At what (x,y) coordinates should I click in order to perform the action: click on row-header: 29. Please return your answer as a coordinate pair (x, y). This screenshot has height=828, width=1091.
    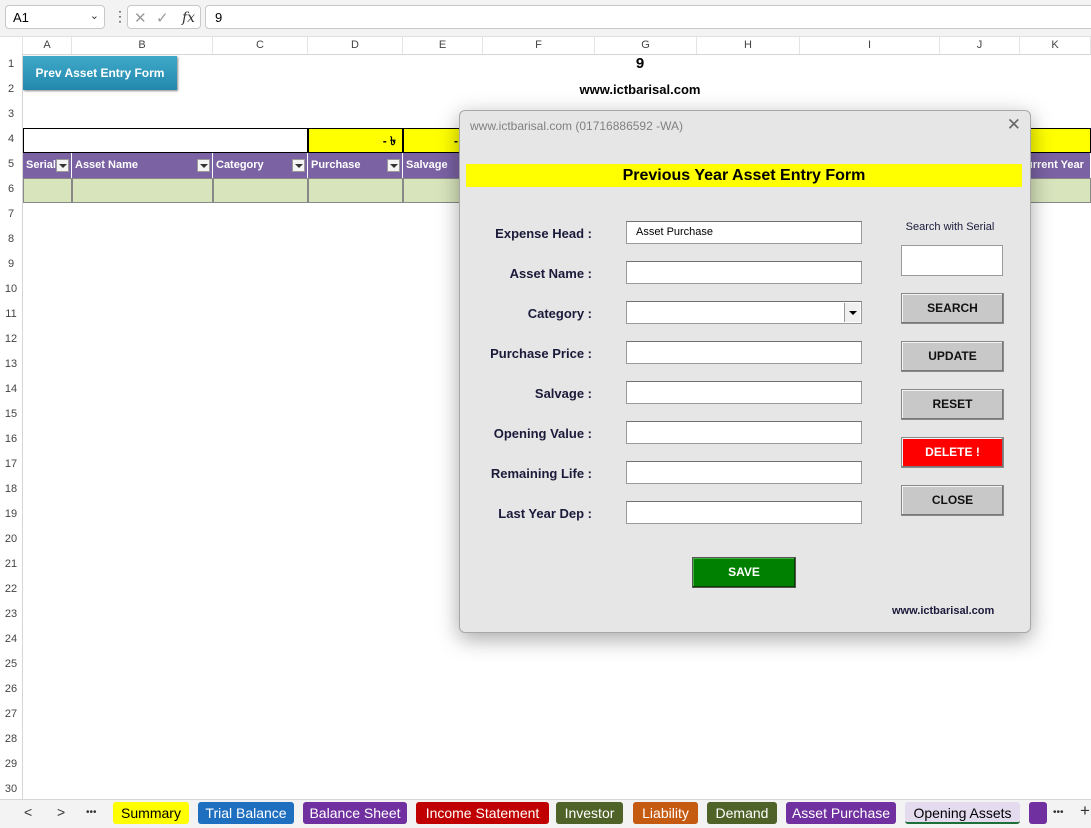
    Looking at the image, I should click on (11, 764).